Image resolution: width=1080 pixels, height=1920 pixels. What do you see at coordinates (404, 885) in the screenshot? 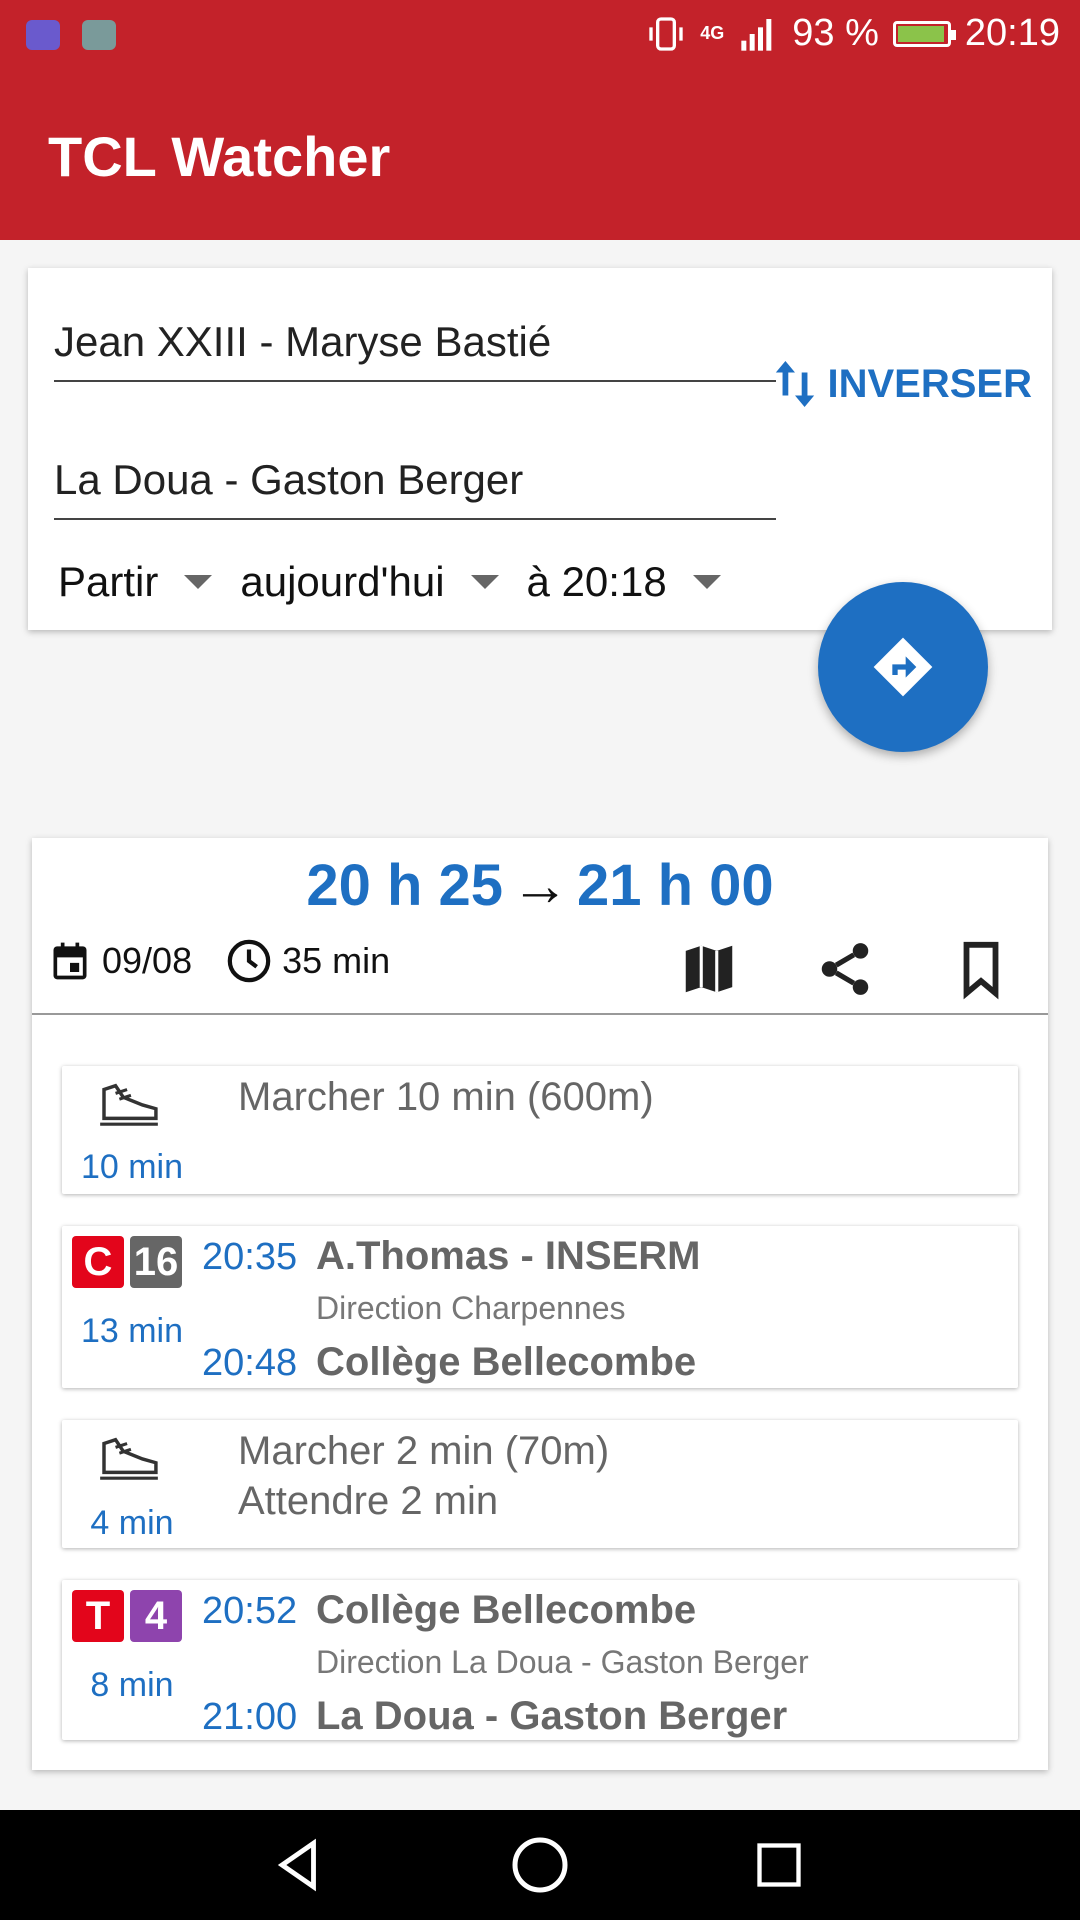
I see `depart-time: 20 h 25` at bounding box center [404, 885].